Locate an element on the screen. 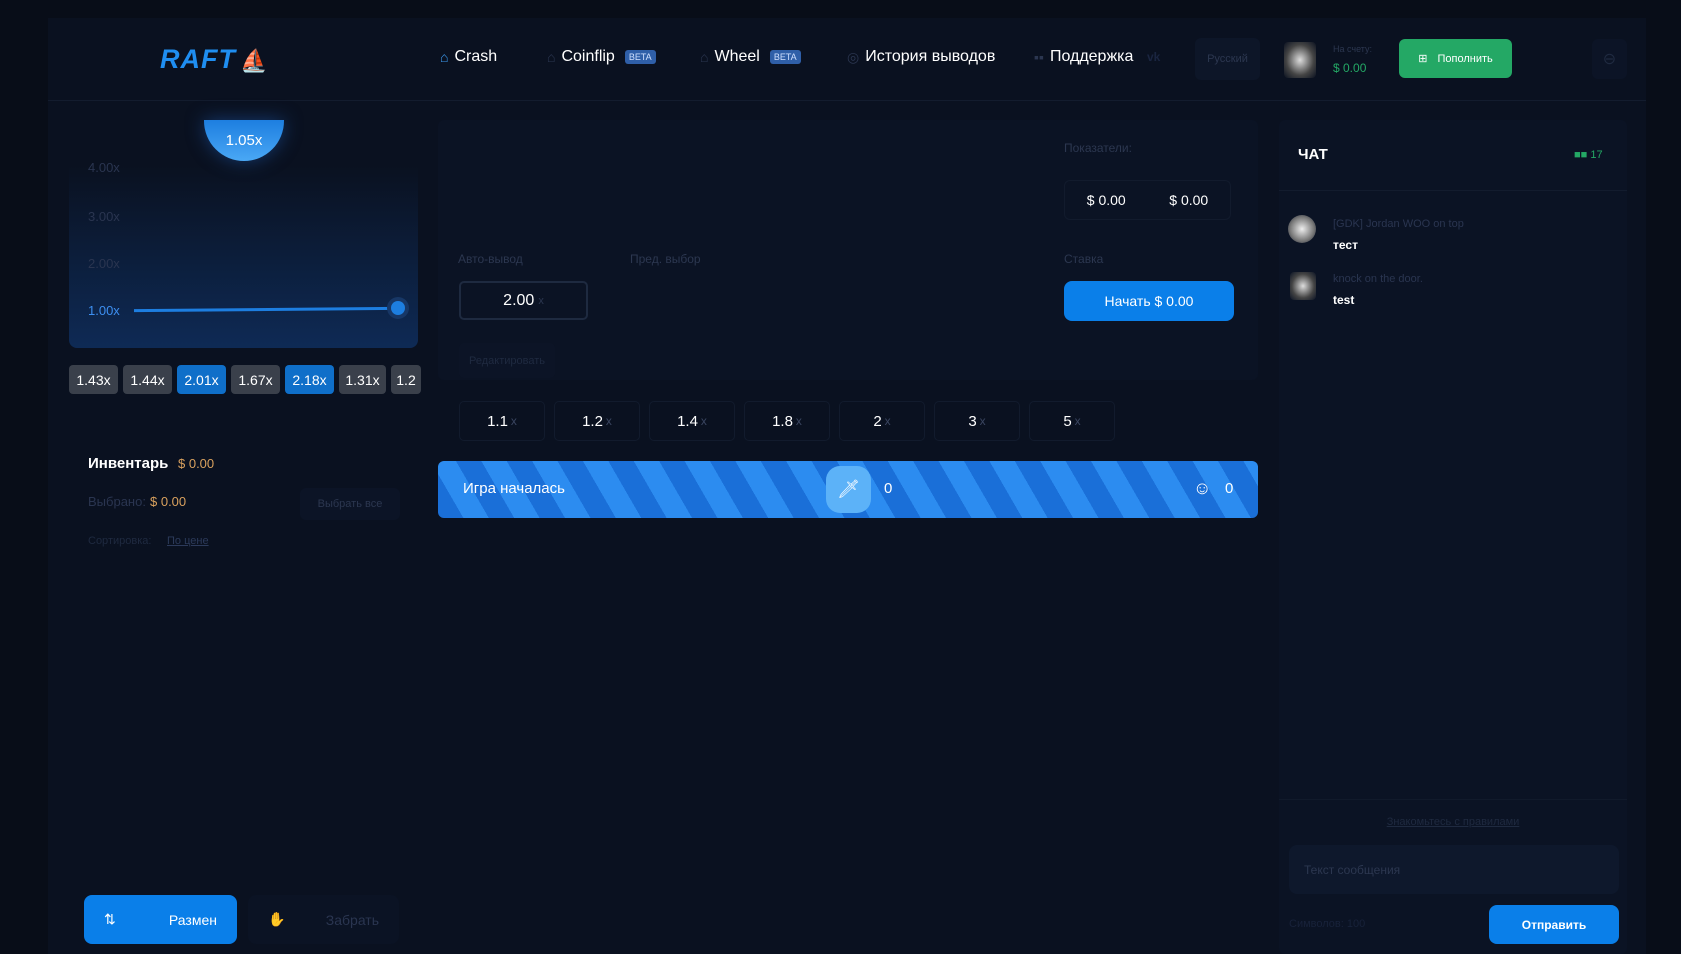  nav-label: Crash is located at coordinates (476, 56).